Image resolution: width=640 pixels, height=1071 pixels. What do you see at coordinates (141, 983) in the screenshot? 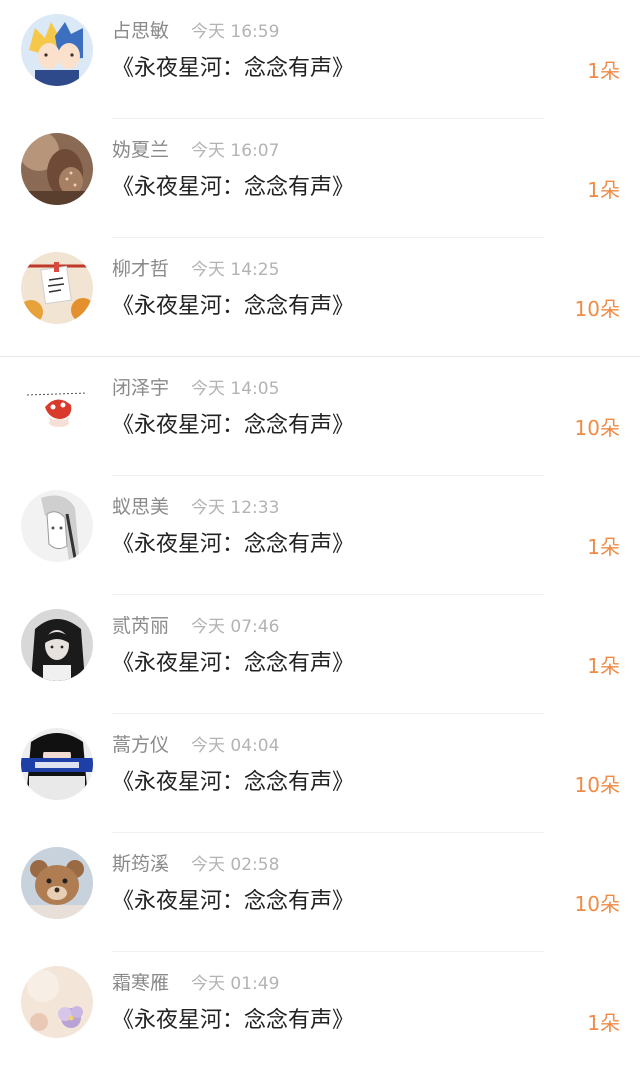
I see `sender-name: 霜寒雁` at bounding box center [141, 983].